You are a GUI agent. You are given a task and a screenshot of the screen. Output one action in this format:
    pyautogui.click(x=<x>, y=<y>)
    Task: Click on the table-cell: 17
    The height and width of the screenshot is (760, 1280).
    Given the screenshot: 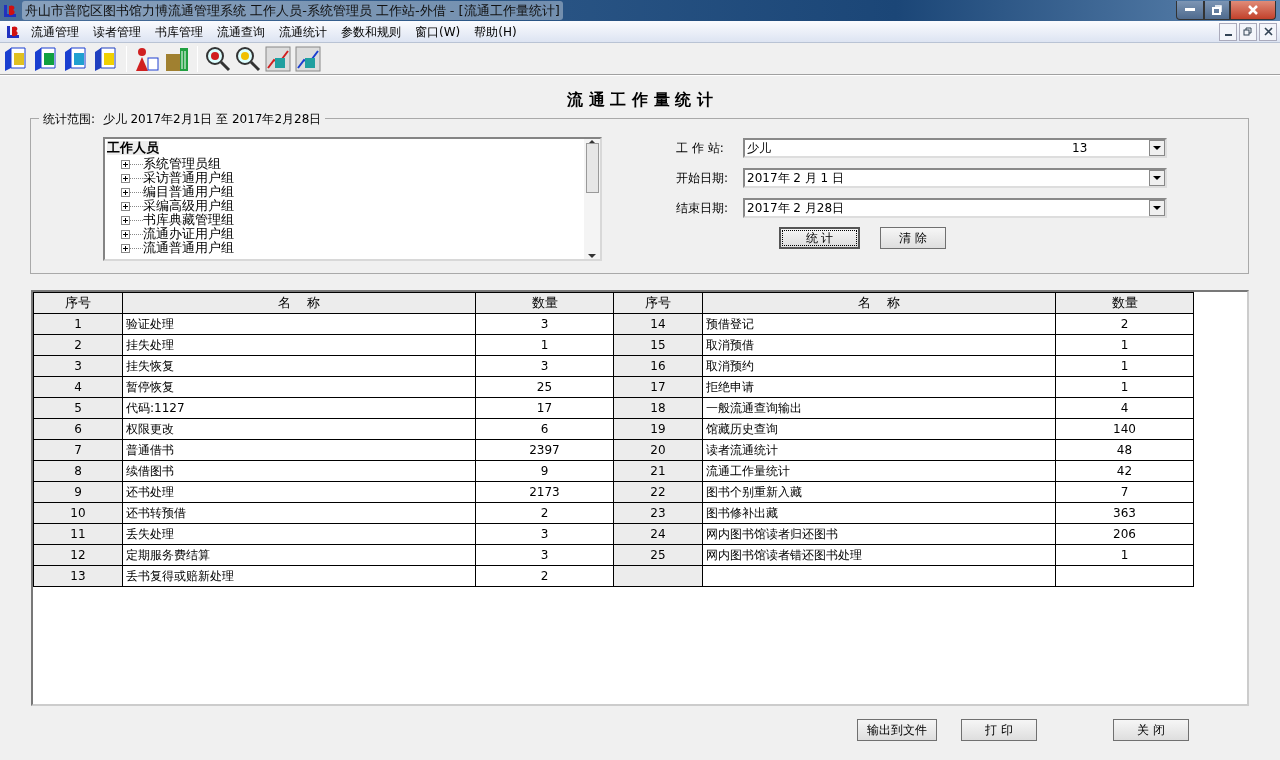 What is the action you would take?
    pyautogui.click(x=544, y=408)
    